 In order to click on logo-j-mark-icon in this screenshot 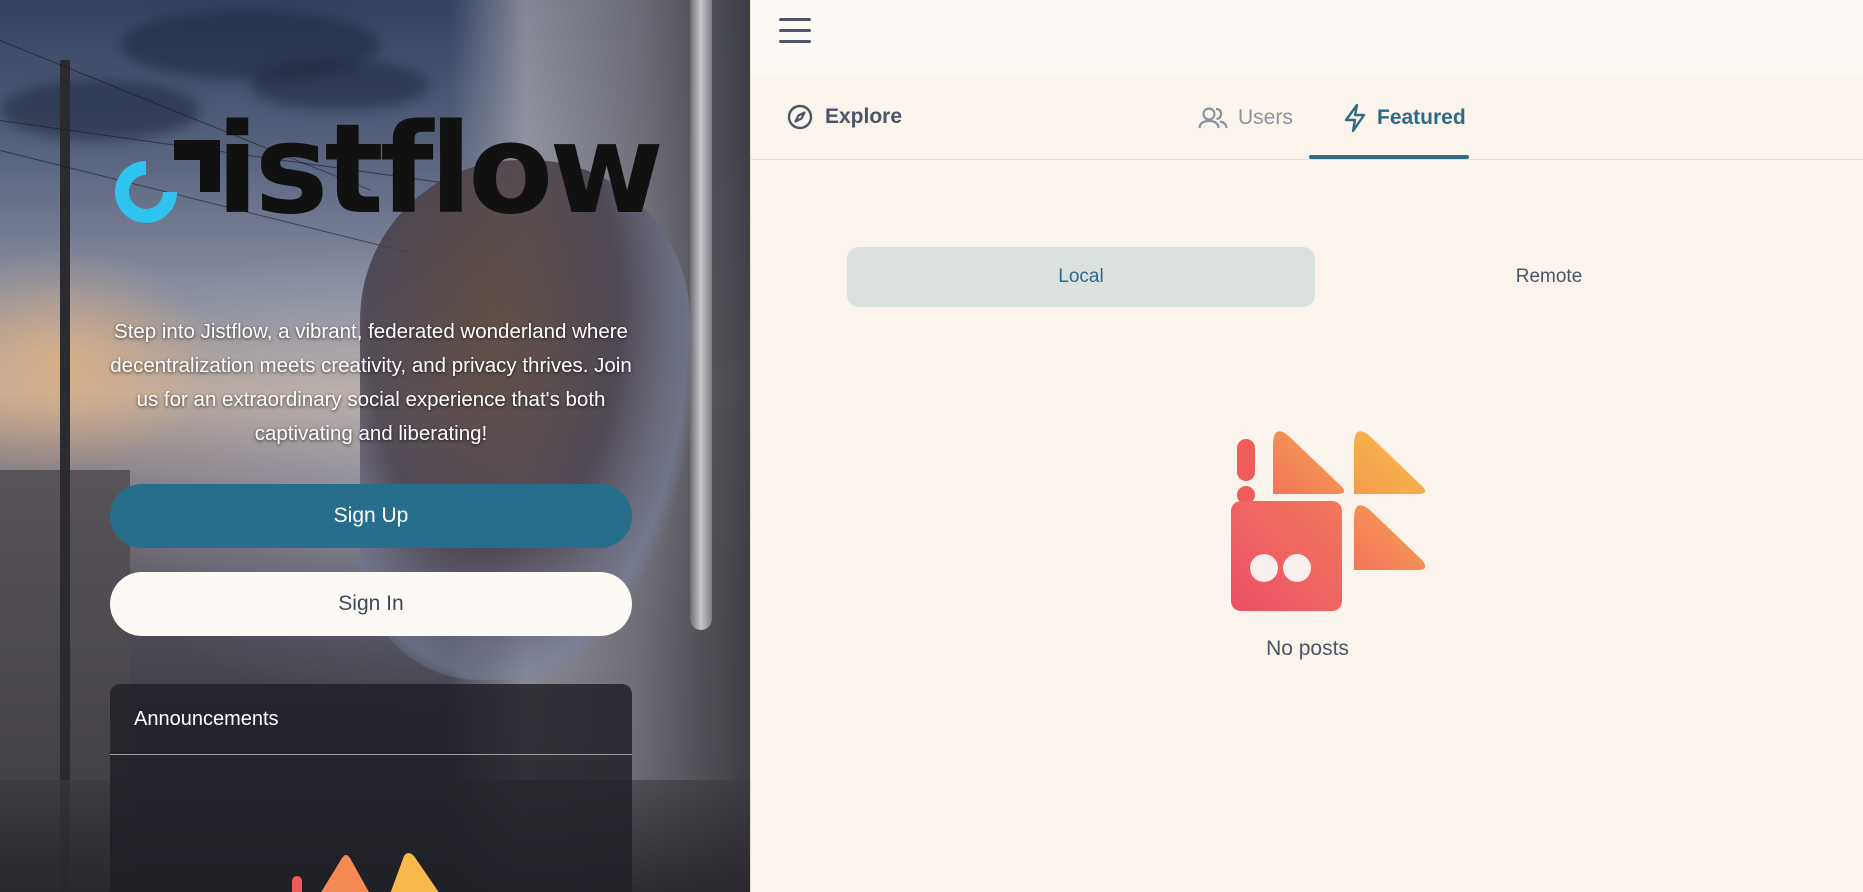, I will do `click(197, 166)`.